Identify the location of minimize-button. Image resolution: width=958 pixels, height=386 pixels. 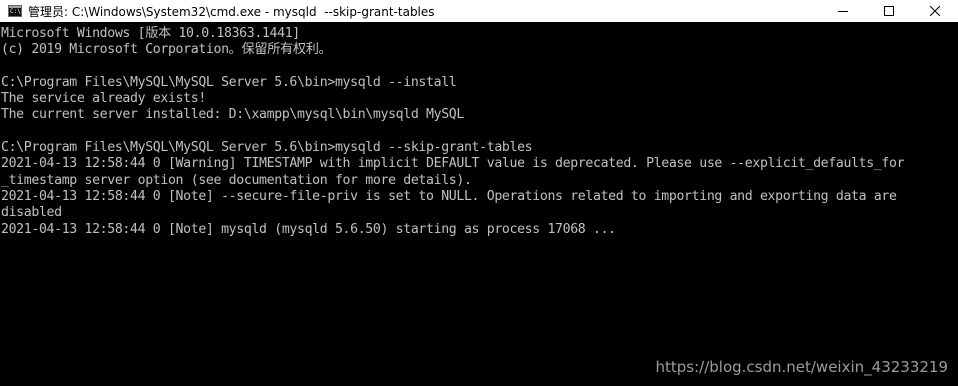
(843, 11).